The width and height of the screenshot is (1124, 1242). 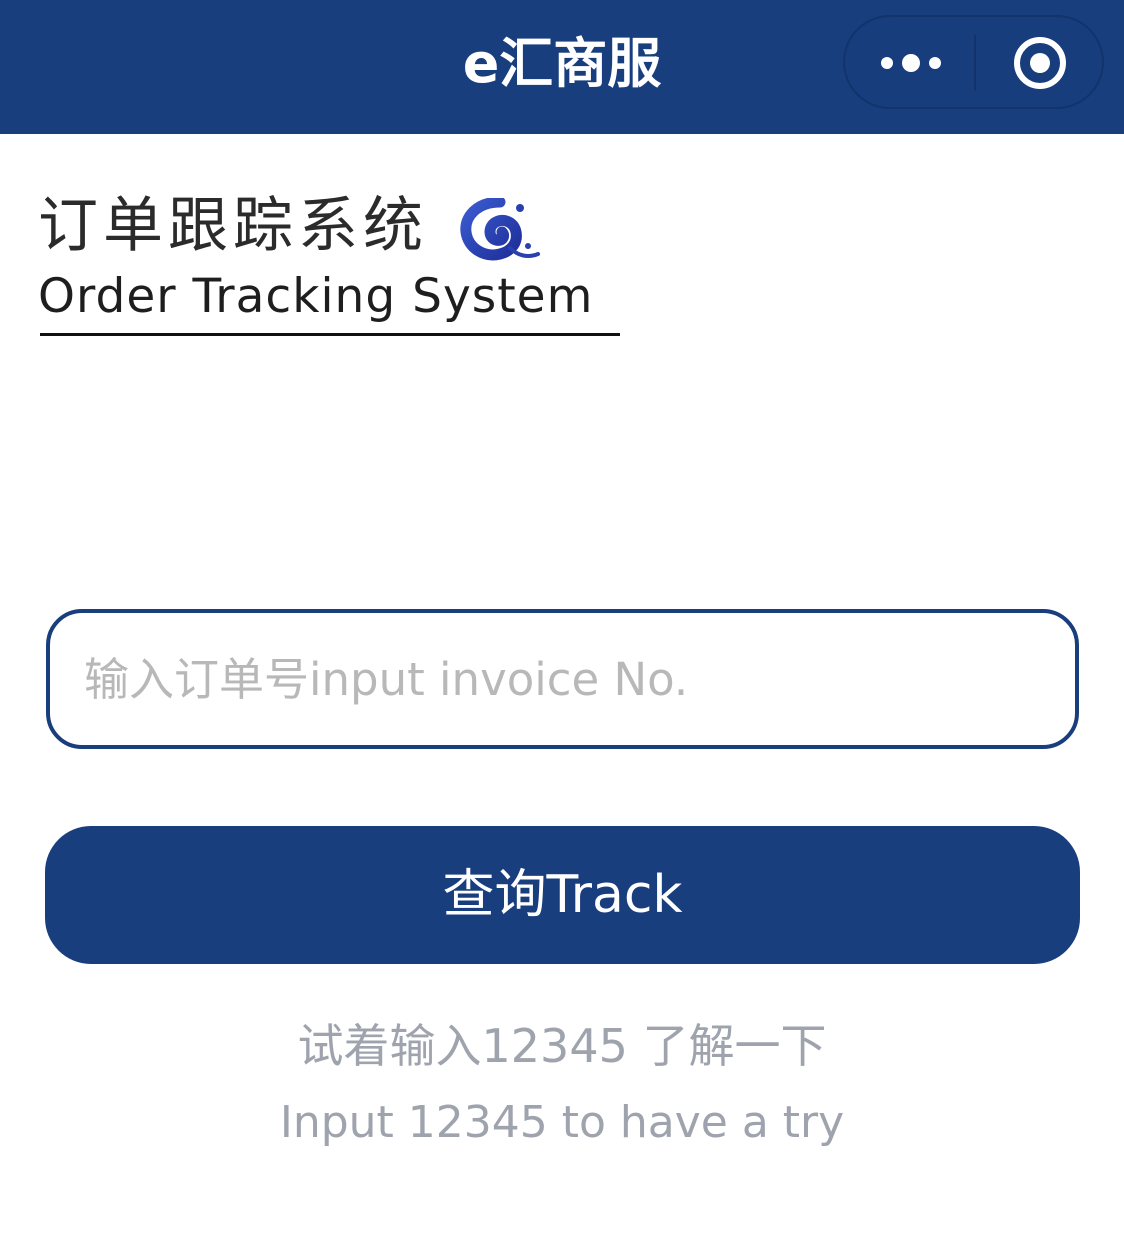 I want to click on more-dots-icon, so click(x=911, y=63).